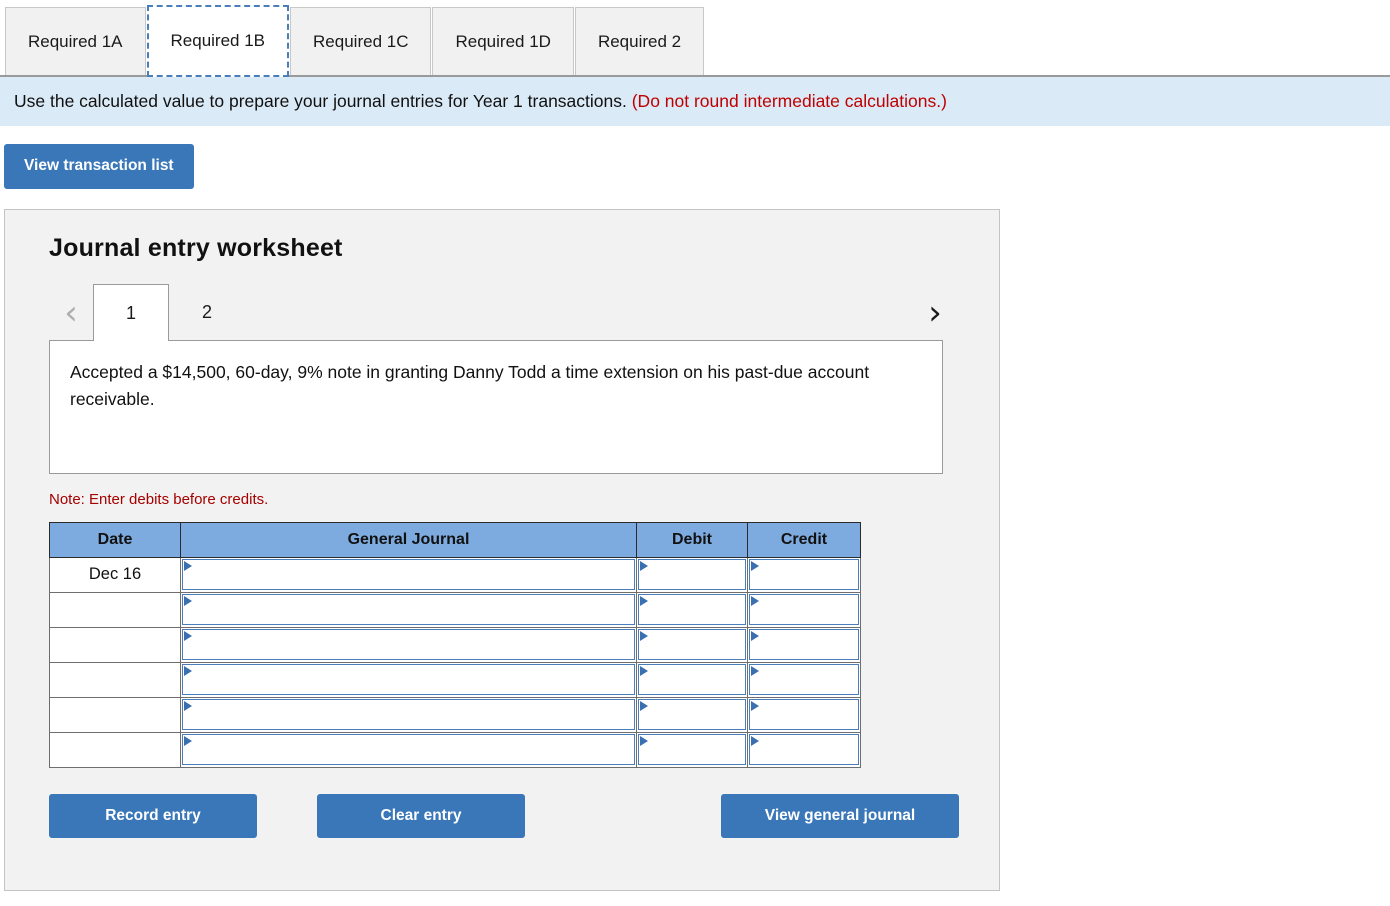 The height and width of the screenshot is (906, 1390). I want to click on pager-page-label: 2, so click(206, 312).